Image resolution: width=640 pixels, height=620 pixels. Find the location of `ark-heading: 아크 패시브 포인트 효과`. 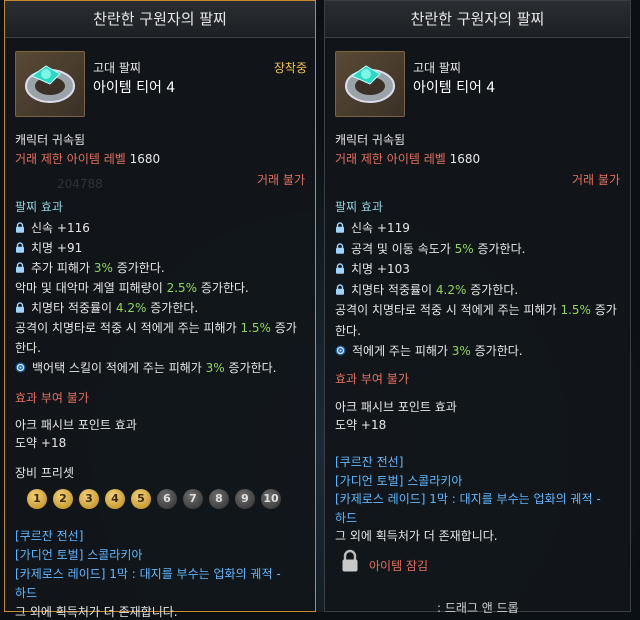

ark-heading: 아크 패시브 포인트 효과 is located at coordinates (396, 407).